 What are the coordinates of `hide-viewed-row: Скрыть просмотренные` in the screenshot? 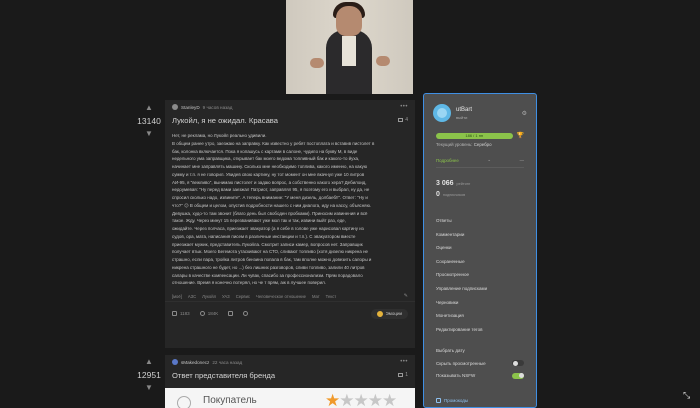 It's located at (480, 363).